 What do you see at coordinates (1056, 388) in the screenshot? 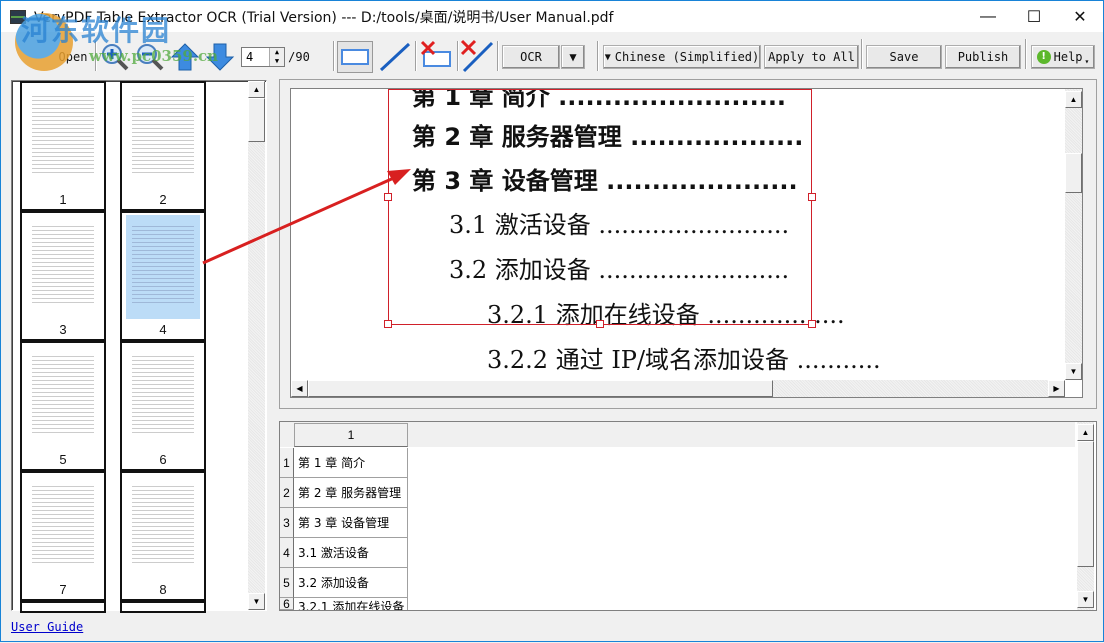
I see `scroll-right-button: ▶` at bounding box center [1056, 388].